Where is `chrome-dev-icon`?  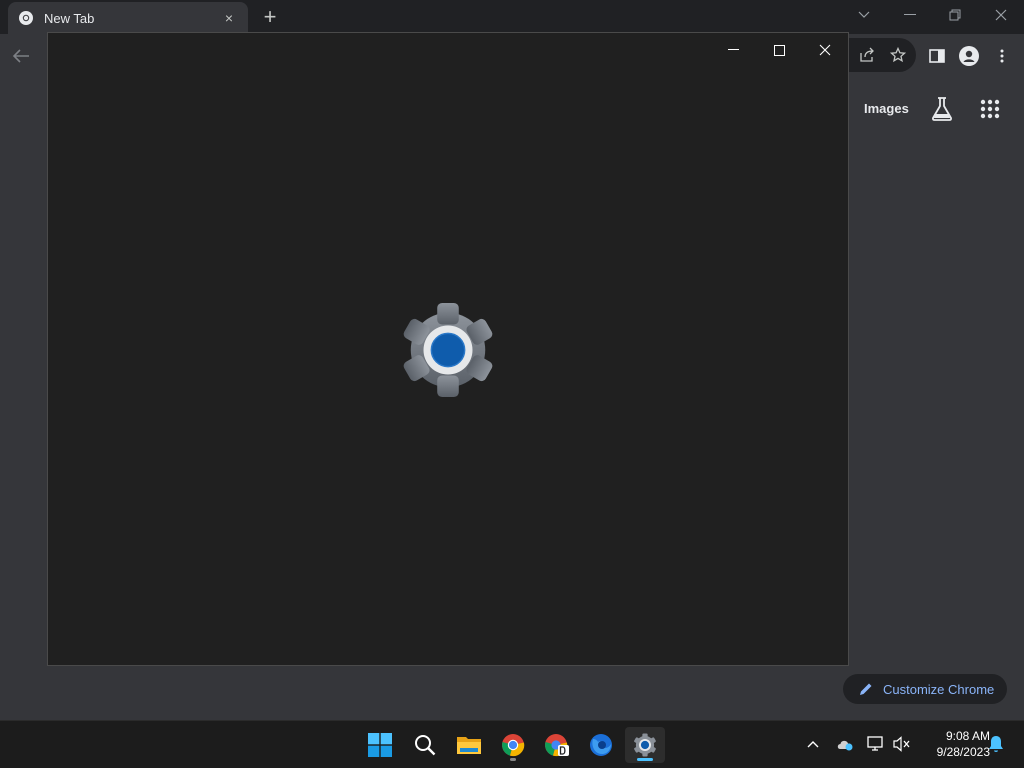
chrome-dev-icon is located at coordinates (557, 745).